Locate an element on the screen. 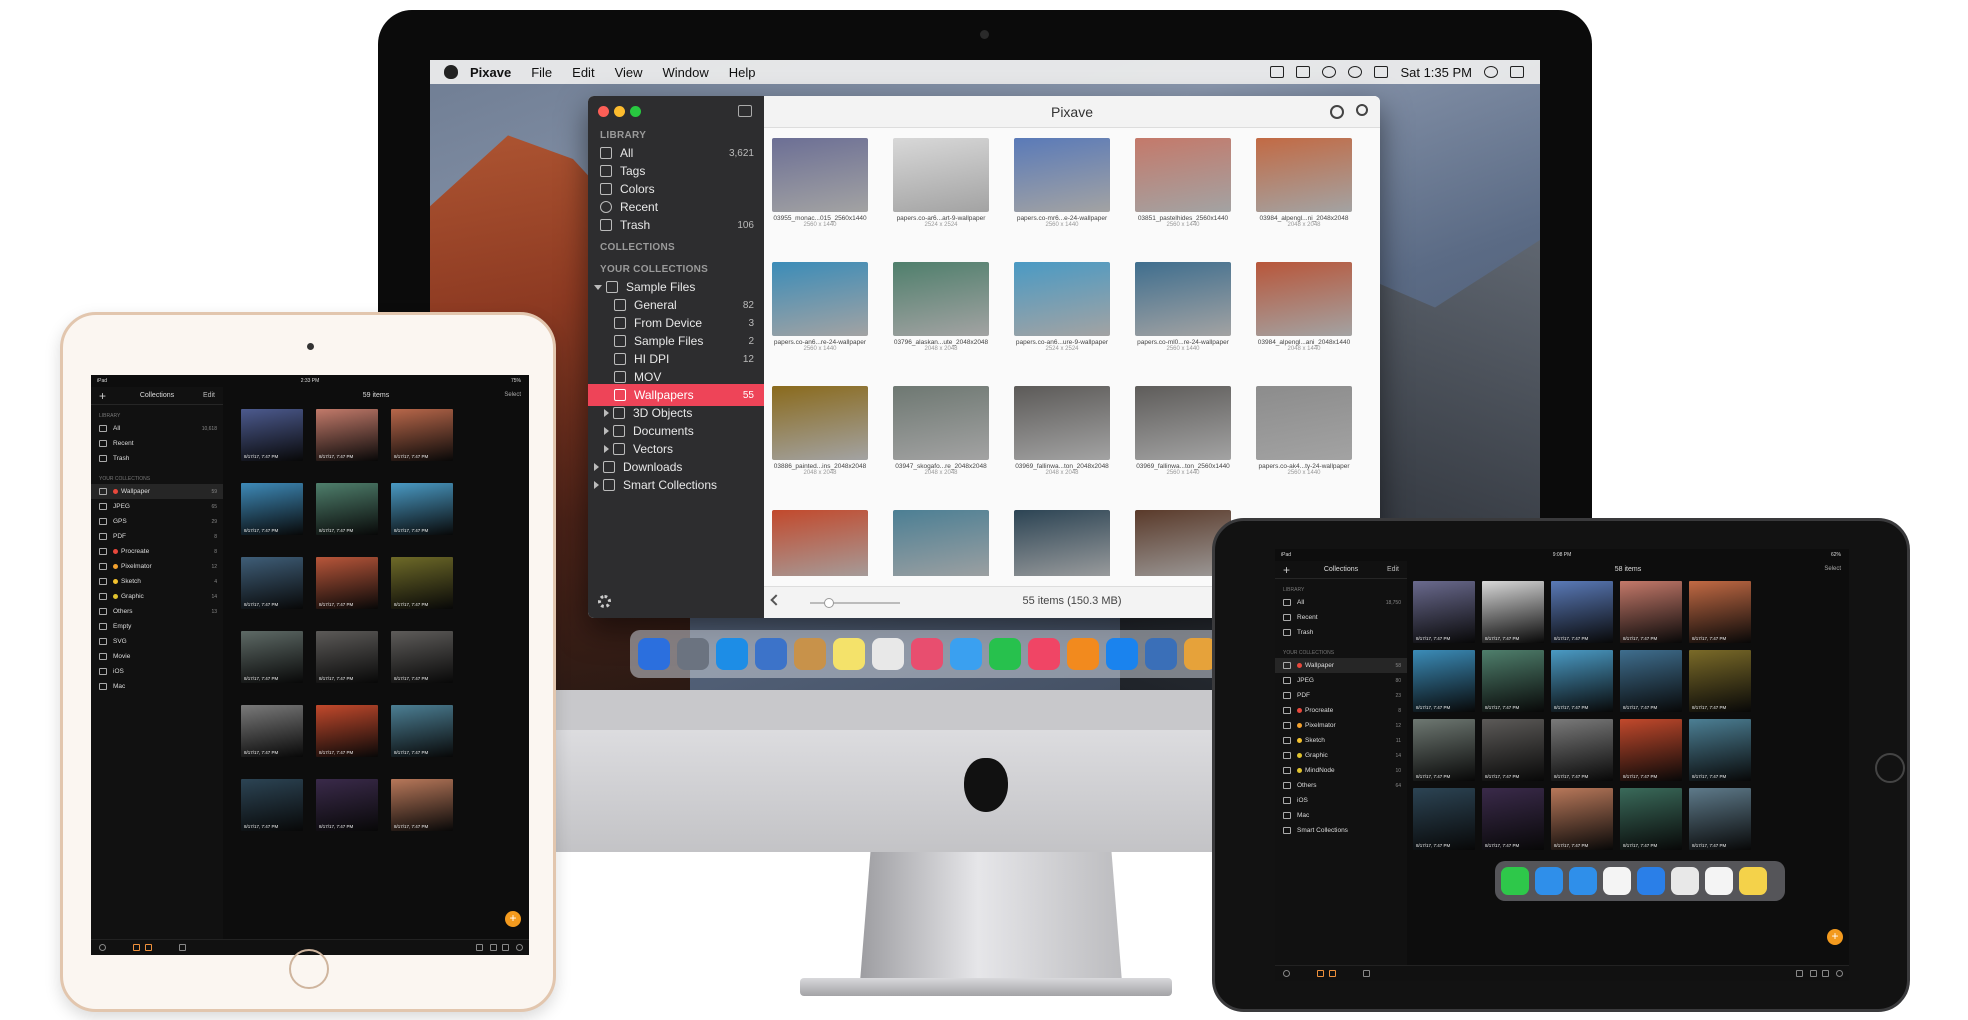 The height and width of the screenshot is (1020, 1968). sort-icon is located at coordinates (505, 947).